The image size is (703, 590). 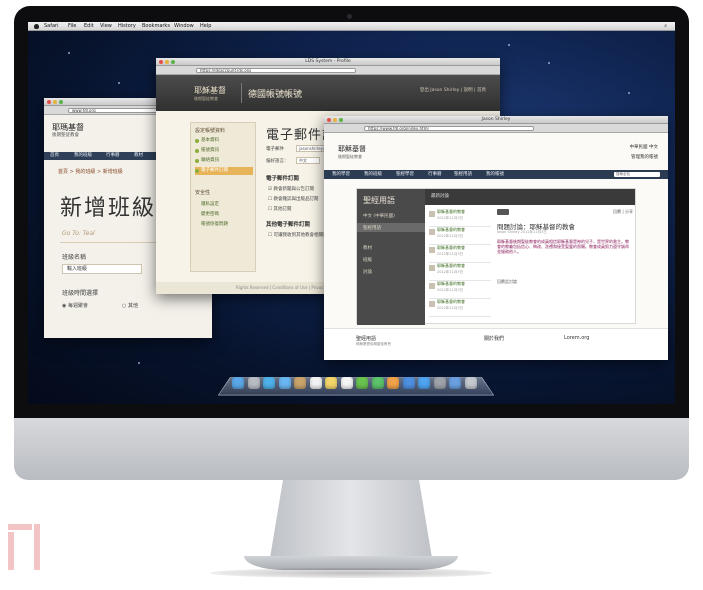 What do you see at coordinates (346, 383) in the screenshot?
I see `reminders-icon` at bounding box center [346, 383].